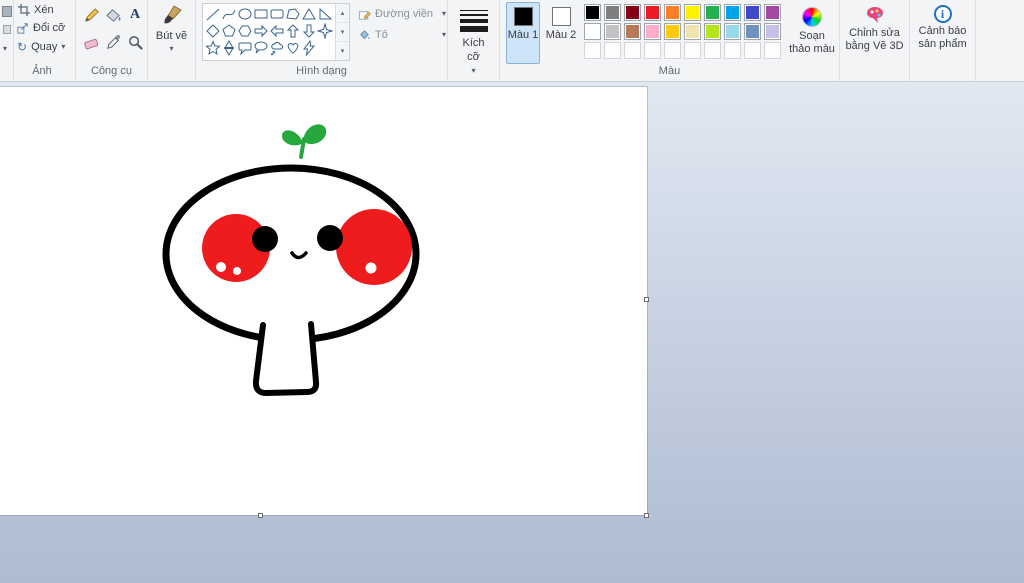 The image size is (1024, 583). Describe the element at coordinates (277, 14) in the screenshot. I see `shape-rounded-rectangle-icon` at that location.